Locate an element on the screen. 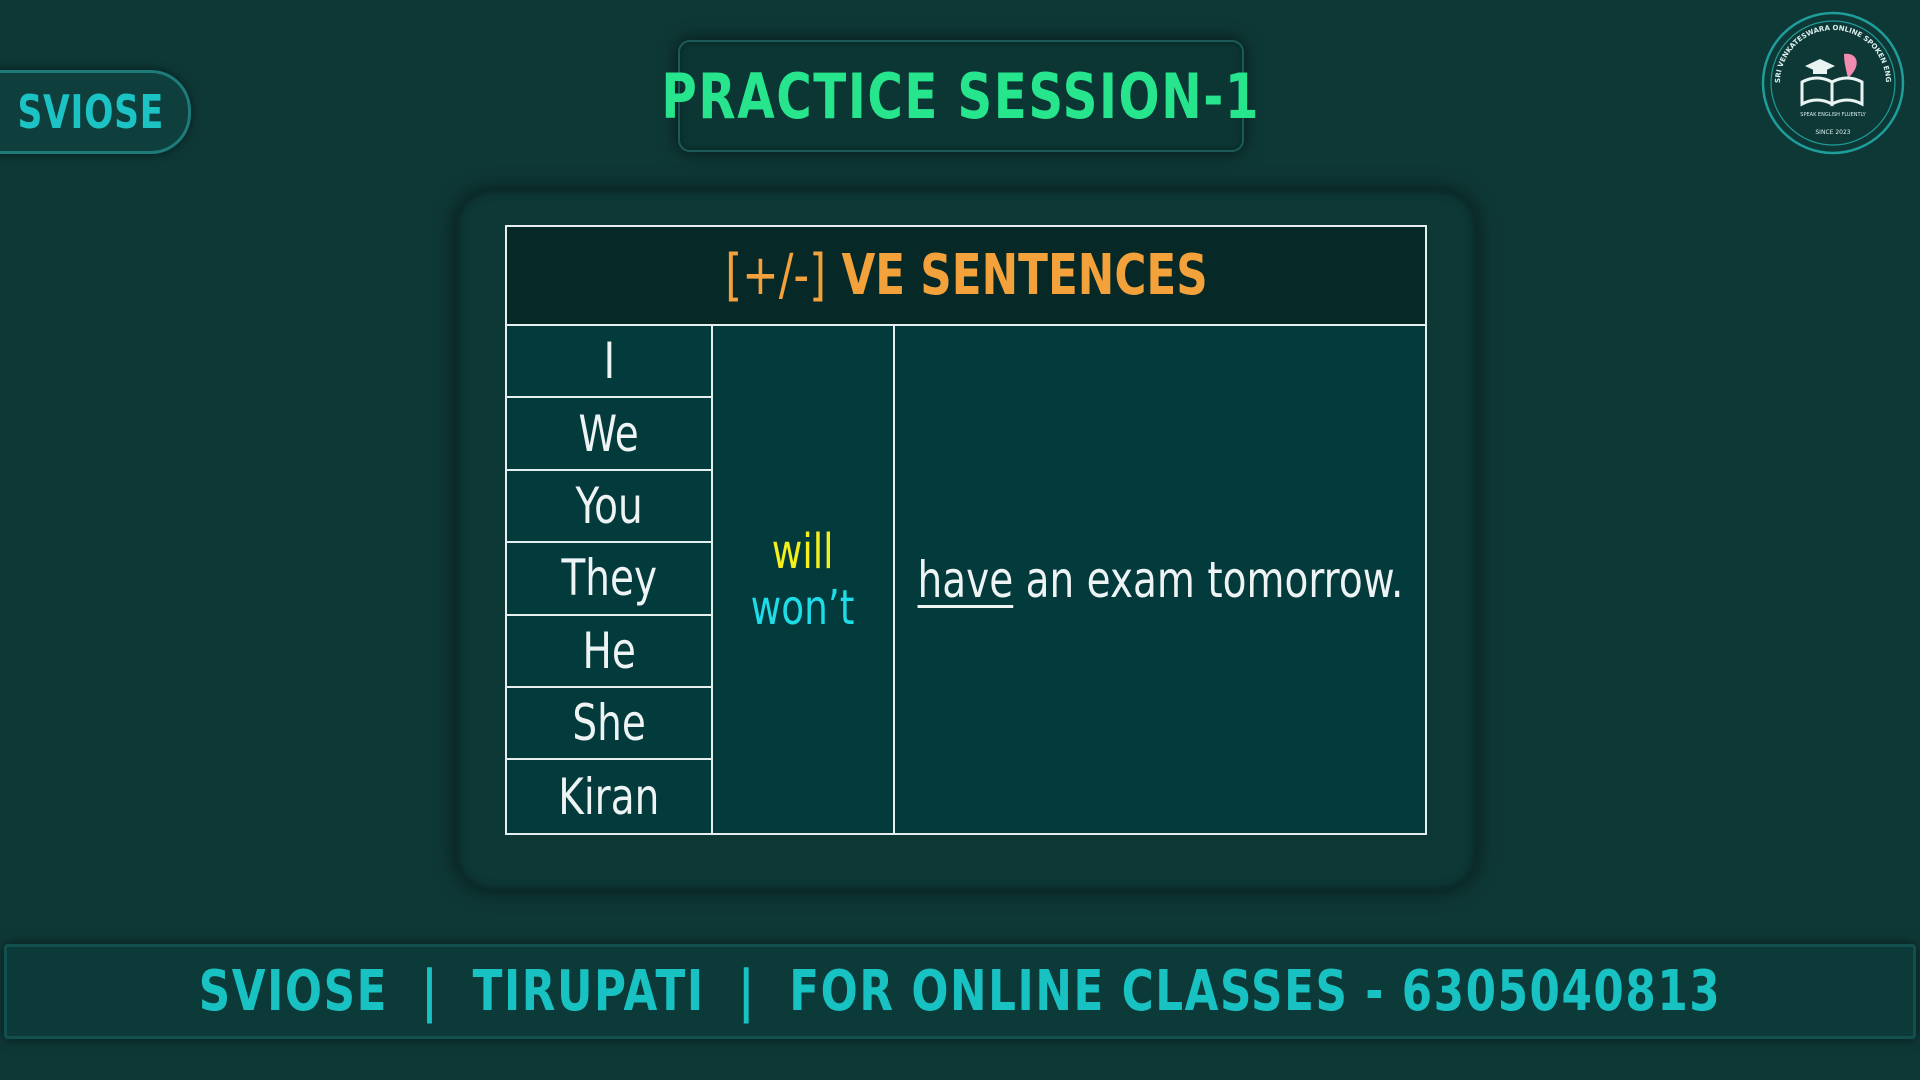 The image size is (1920, 1080). subject-cell: Kiran is located at coordinates (609, 796).